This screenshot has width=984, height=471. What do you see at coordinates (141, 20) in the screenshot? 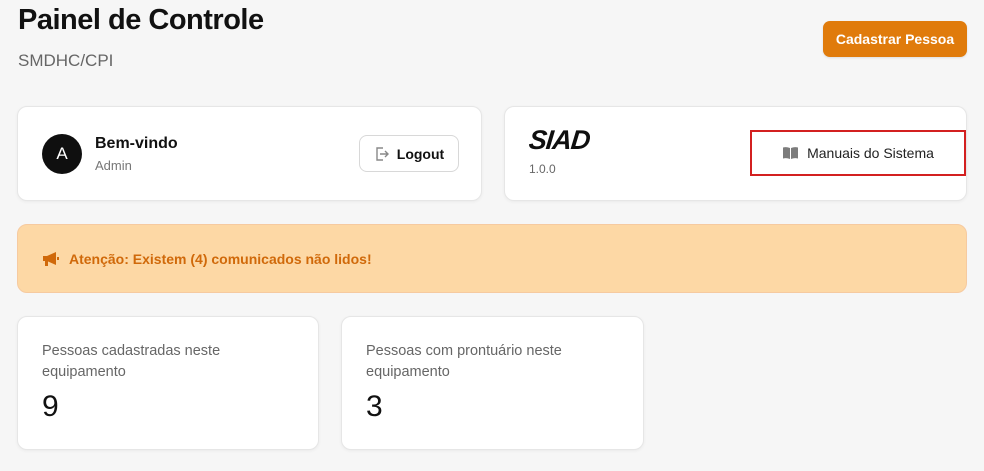
I see `page-title: Painel de Controle` at bounding box center [141, 20].